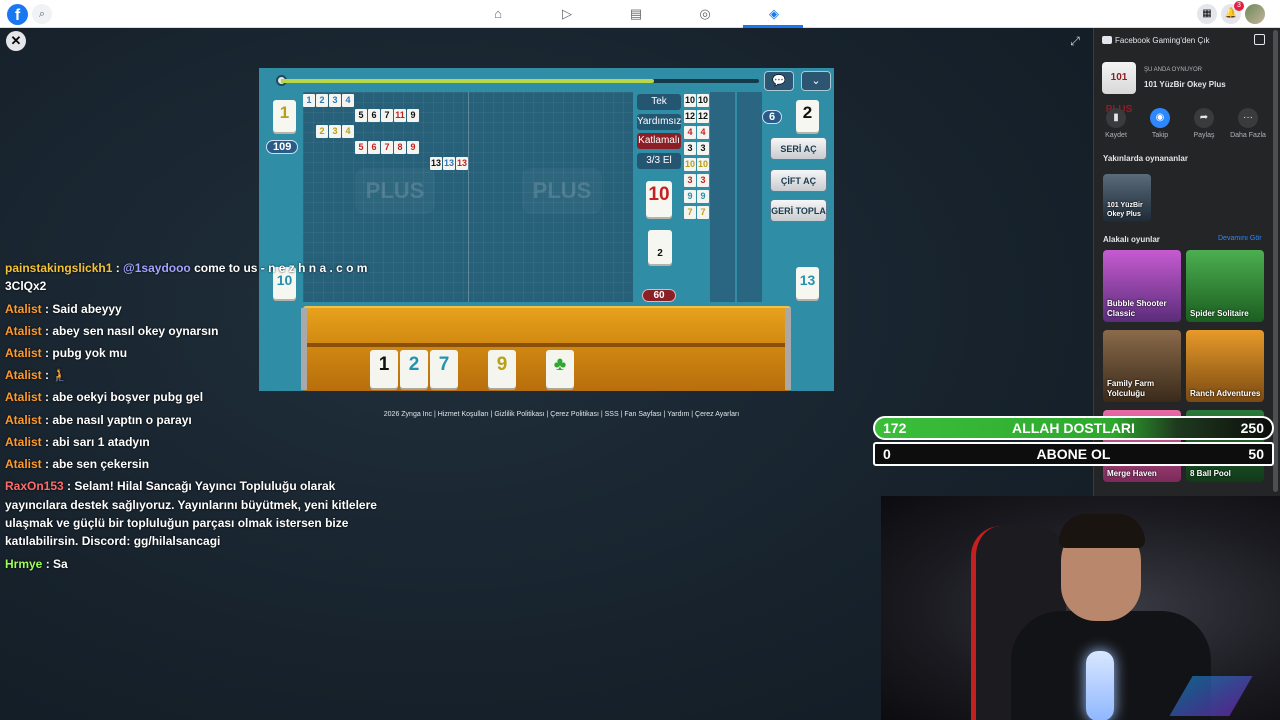 The height and width of the screenshot is (720, 1280). I want to click on chat-username: Hrmye, so click(23, 564).